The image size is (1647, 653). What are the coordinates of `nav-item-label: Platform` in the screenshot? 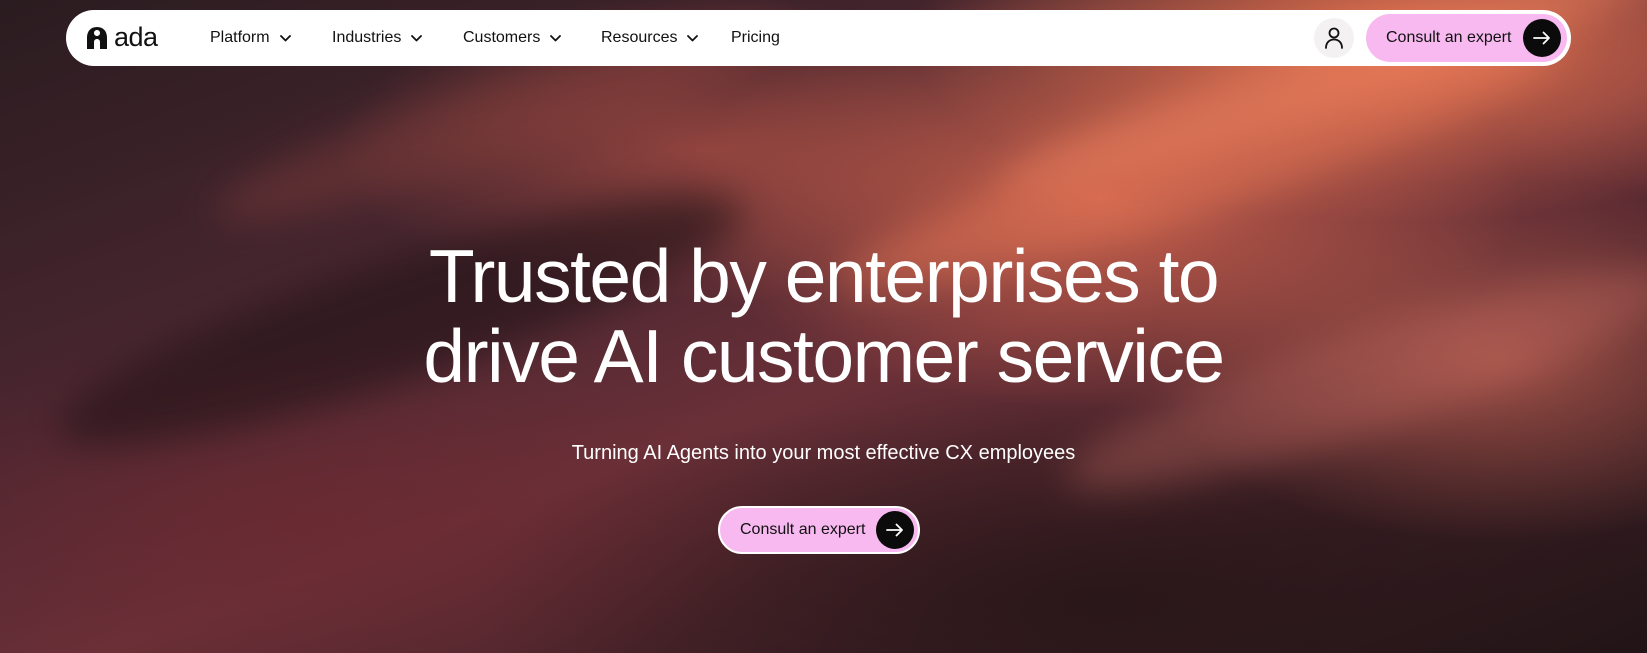 It's located at (240, 37).